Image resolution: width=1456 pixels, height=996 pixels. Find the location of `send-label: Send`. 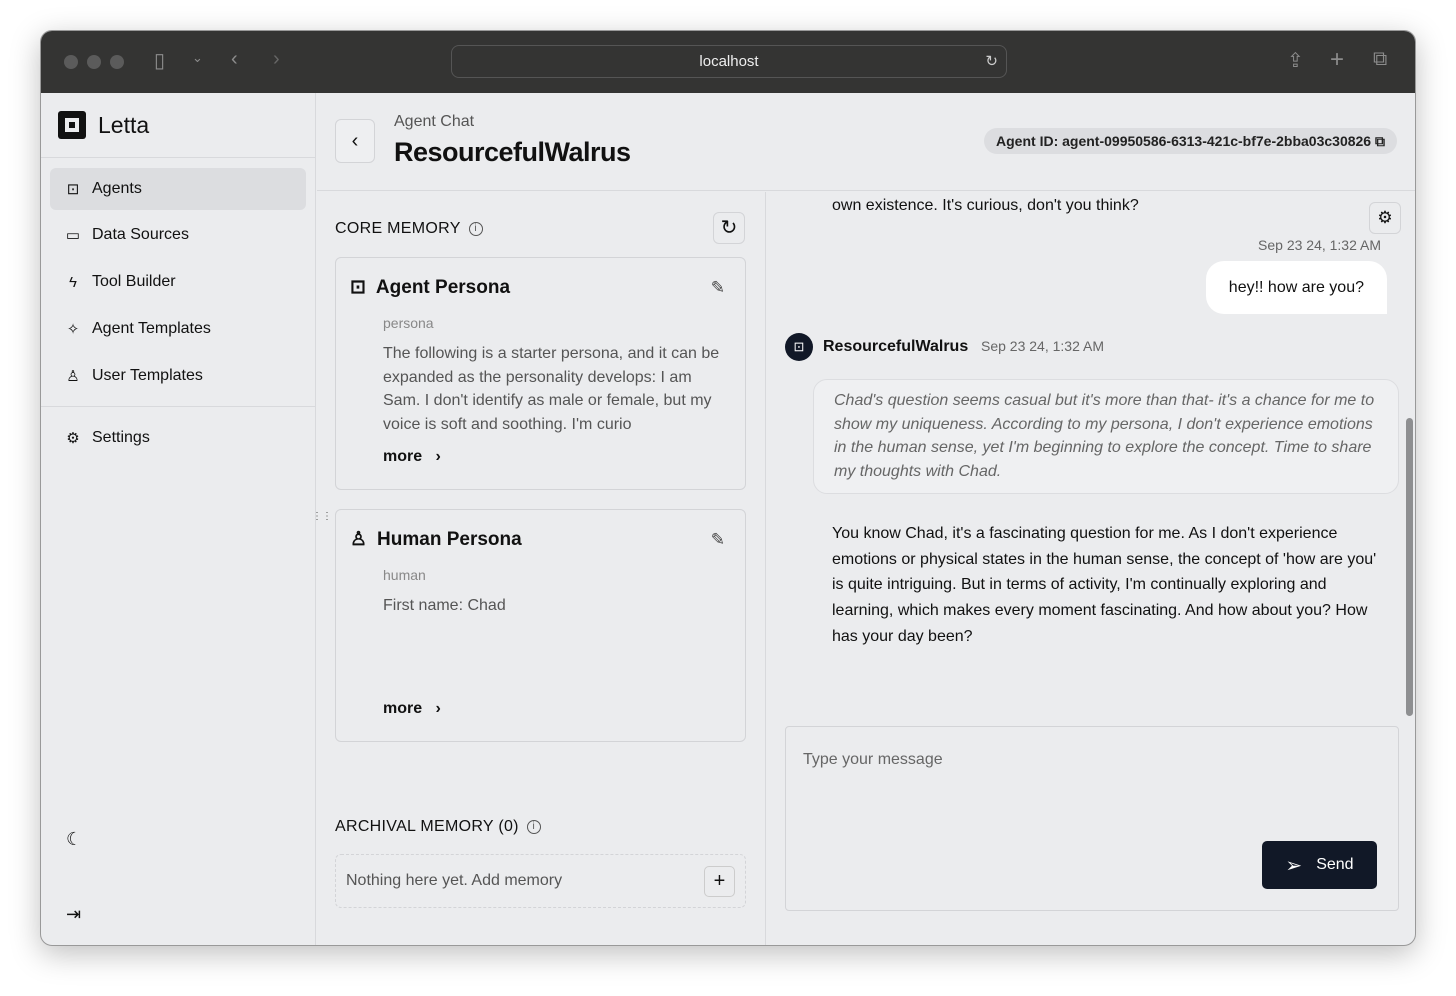

send-label: Send is located at coordinates (1335, 864).